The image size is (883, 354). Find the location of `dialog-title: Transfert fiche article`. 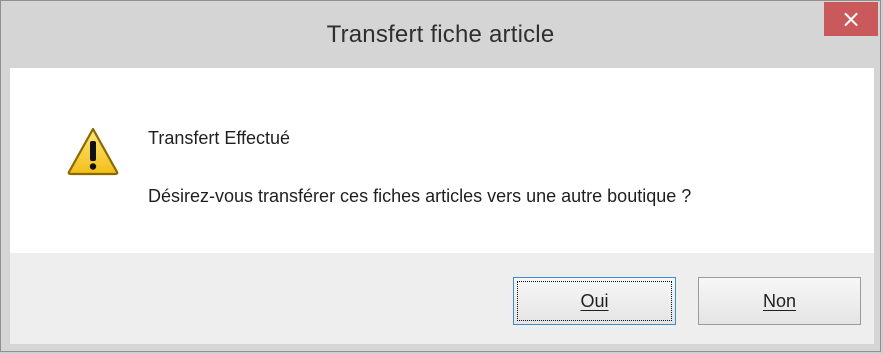

dialog-title: Transfert fiche article is located at coordinates (440, 34).